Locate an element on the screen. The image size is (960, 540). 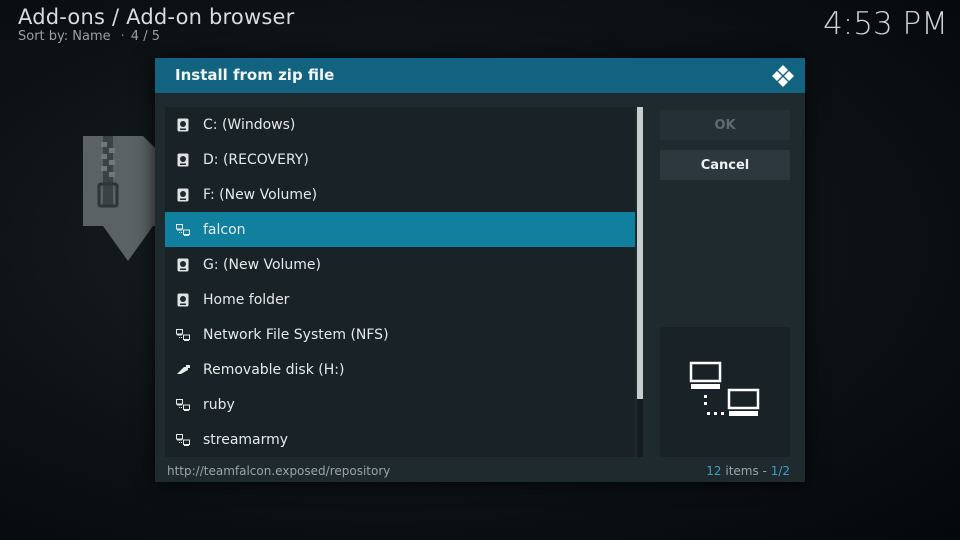
list-item: Home folder is located at coordinates (400, 299).